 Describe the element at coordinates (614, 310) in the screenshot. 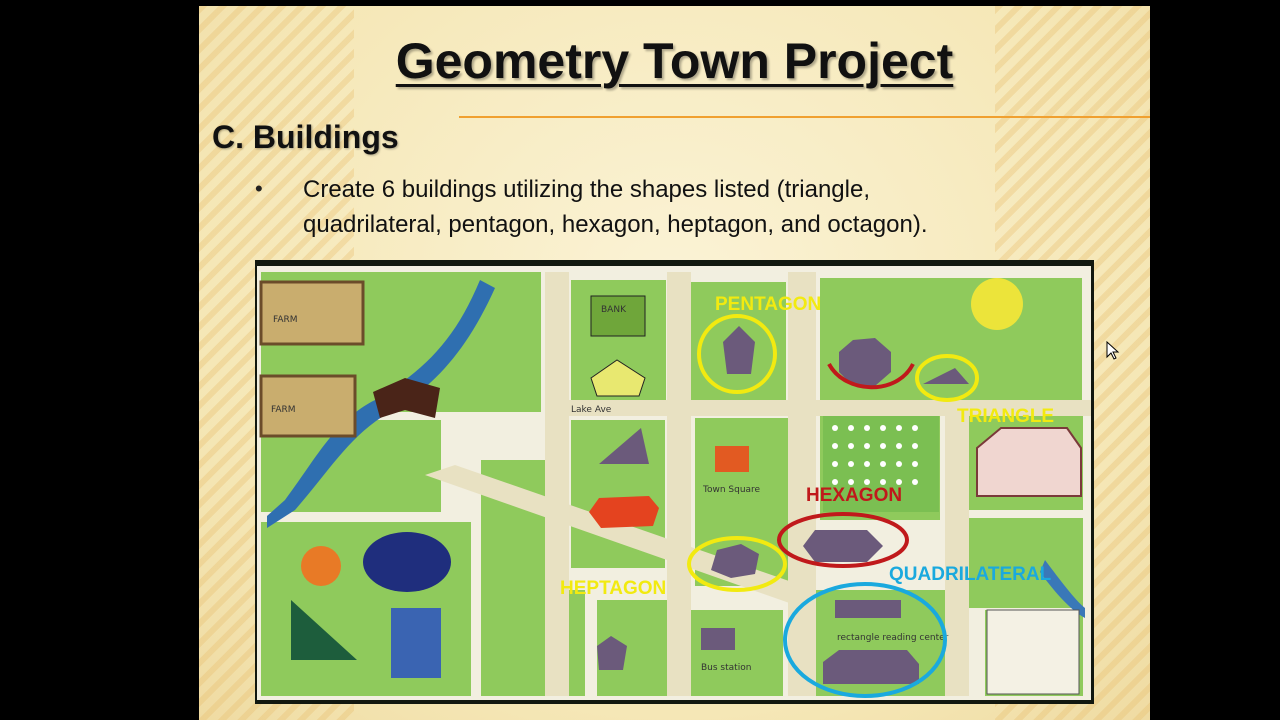

I see `bank-label: BANK` at that location.